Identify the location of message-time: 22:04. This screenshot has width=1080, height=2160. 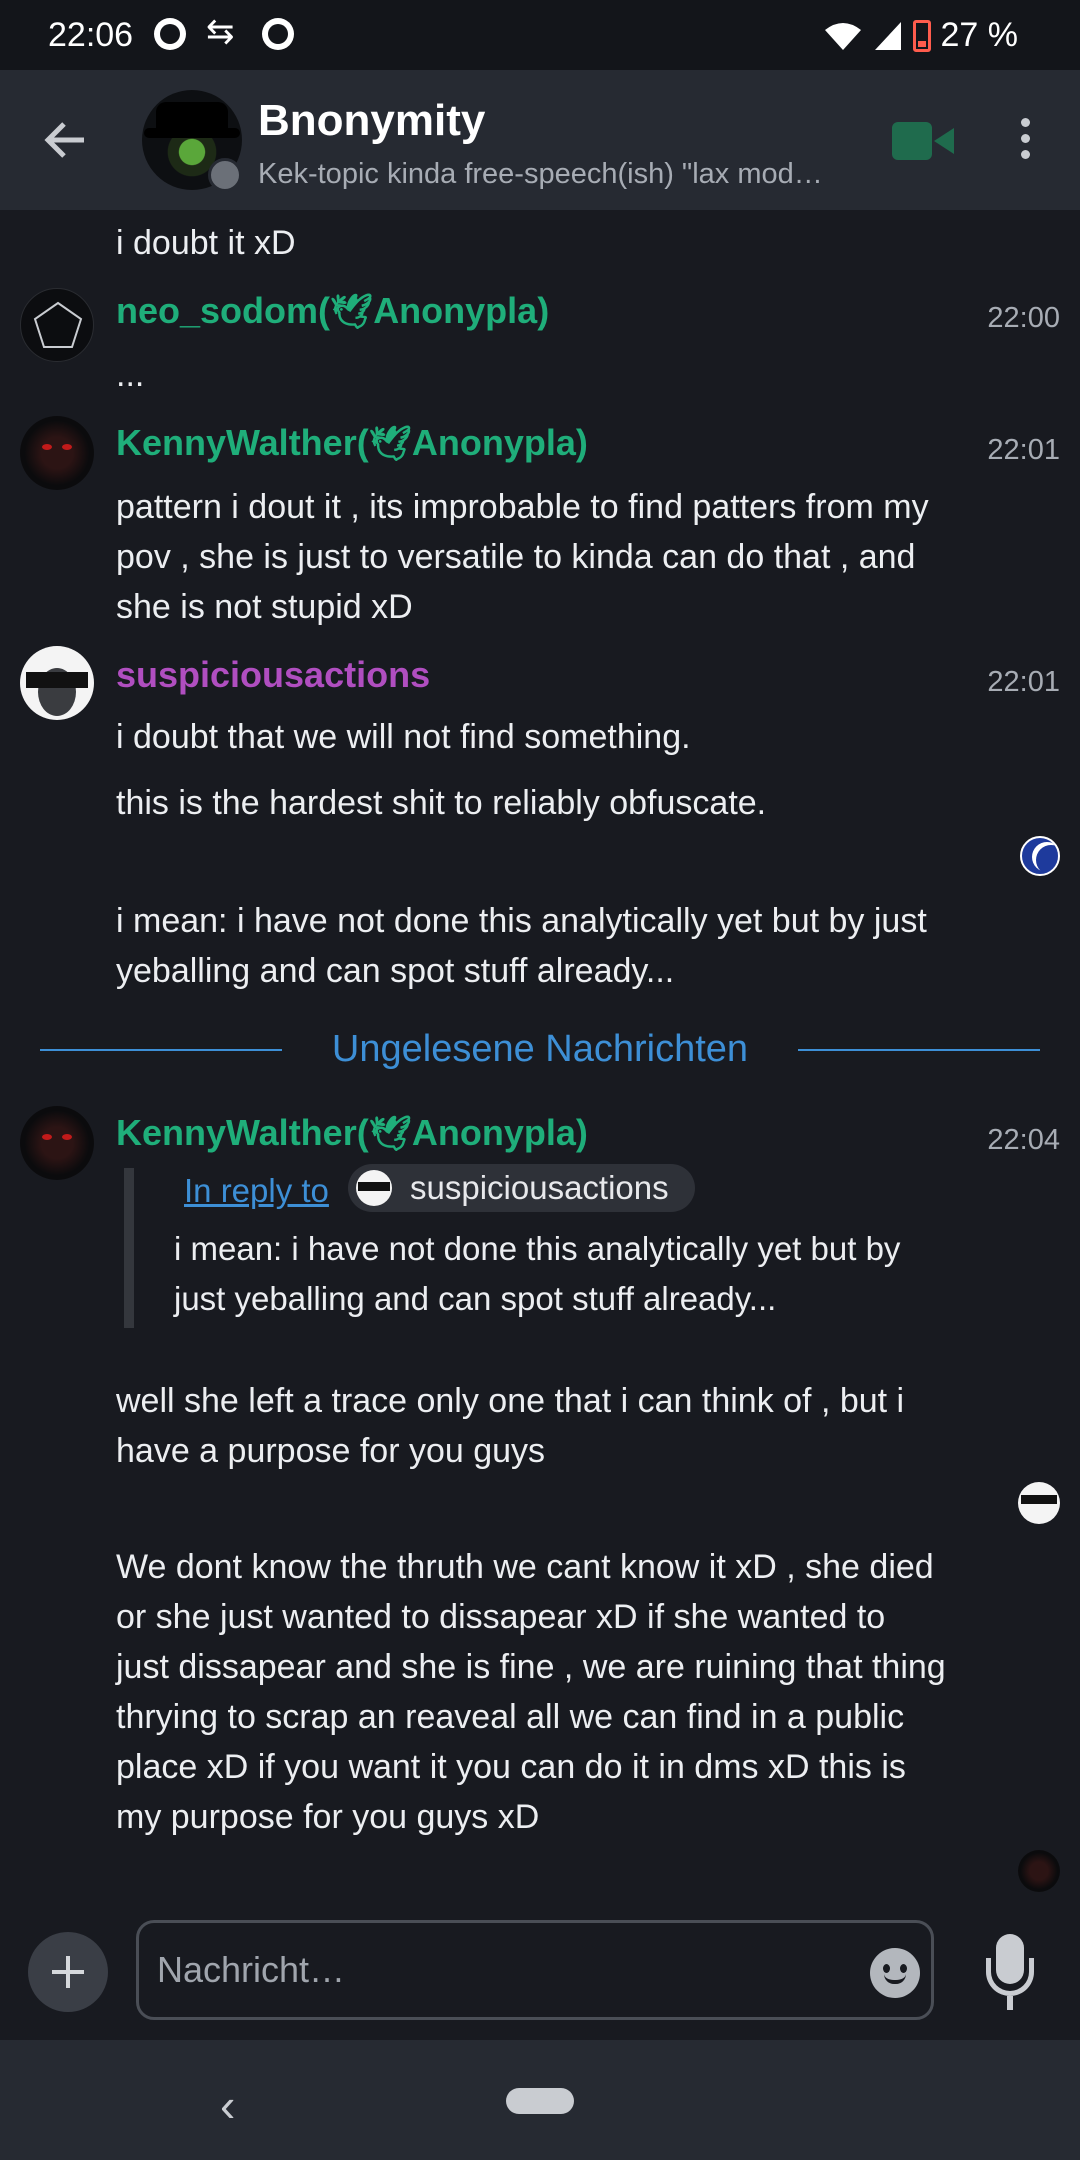
(1023, 1140).